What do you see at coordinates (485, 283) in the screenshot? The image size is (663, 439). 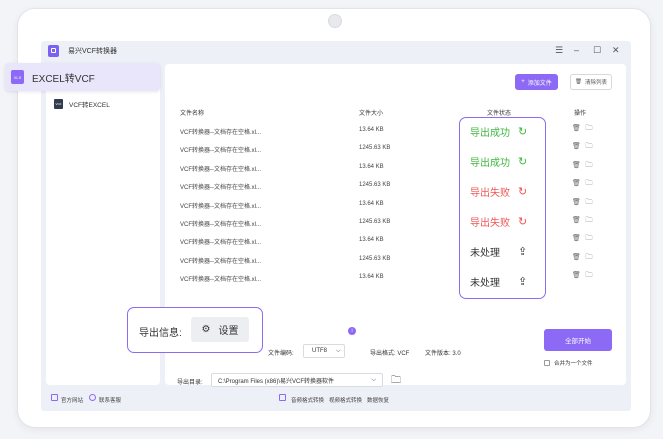 I see `status-label: 未处理` at bounding box center [485, 283].